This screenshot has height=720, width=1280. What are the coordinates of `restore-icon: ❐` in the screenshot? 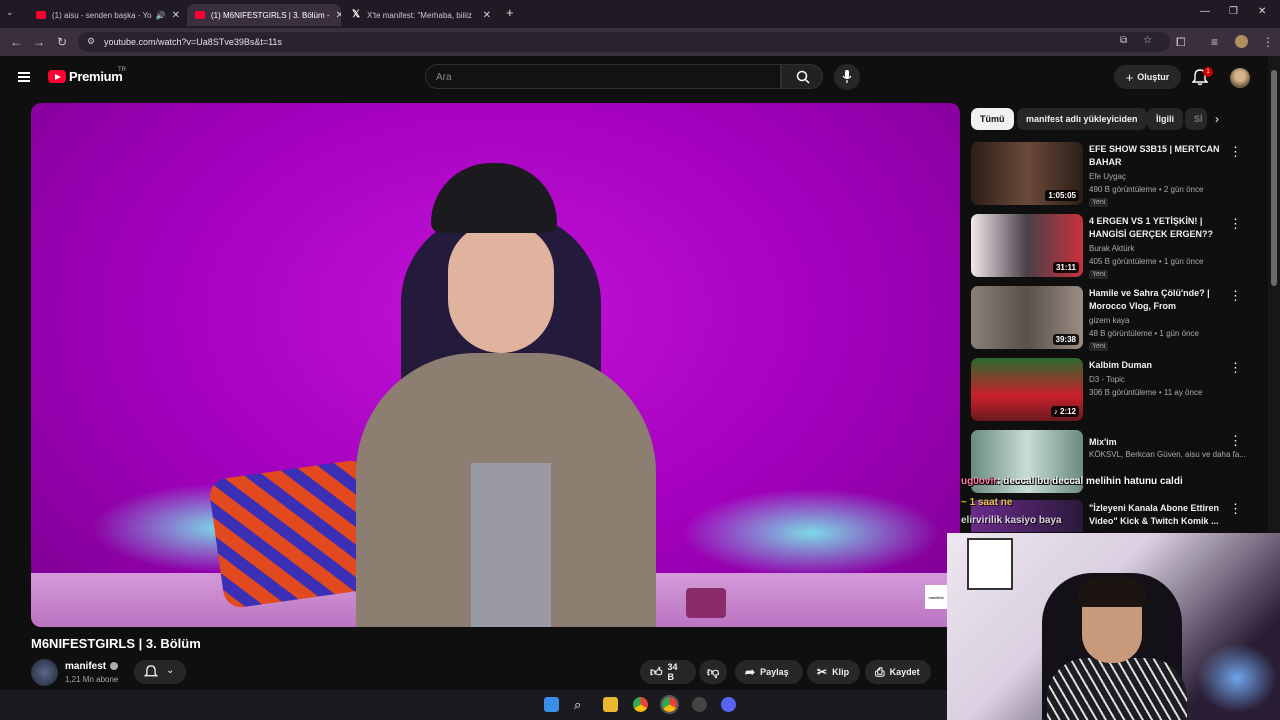 It's located at (1233, 11).